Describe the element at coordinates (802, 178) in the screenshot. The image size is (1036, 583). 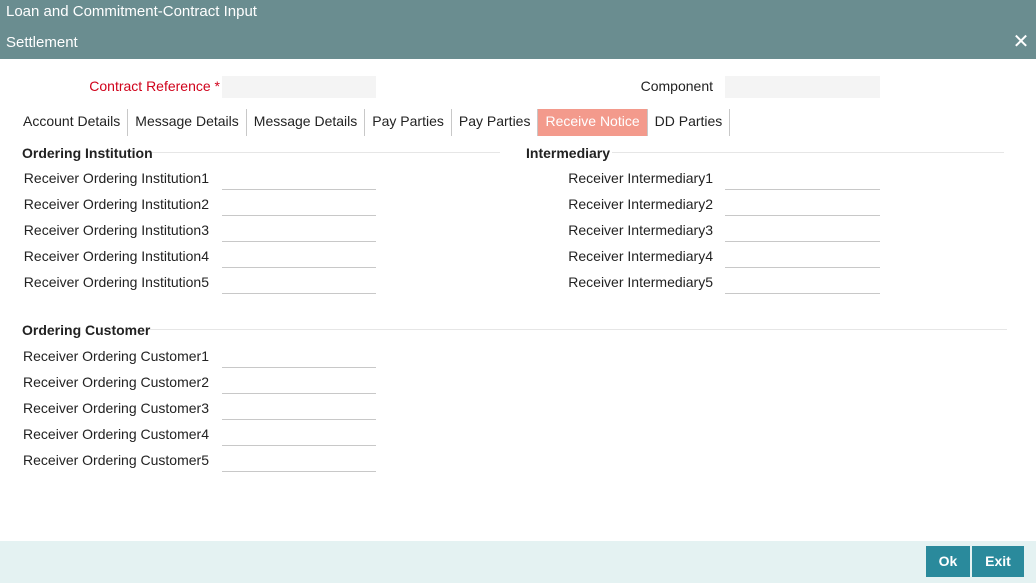
I see `receiver-intermediary1-input` at that location.